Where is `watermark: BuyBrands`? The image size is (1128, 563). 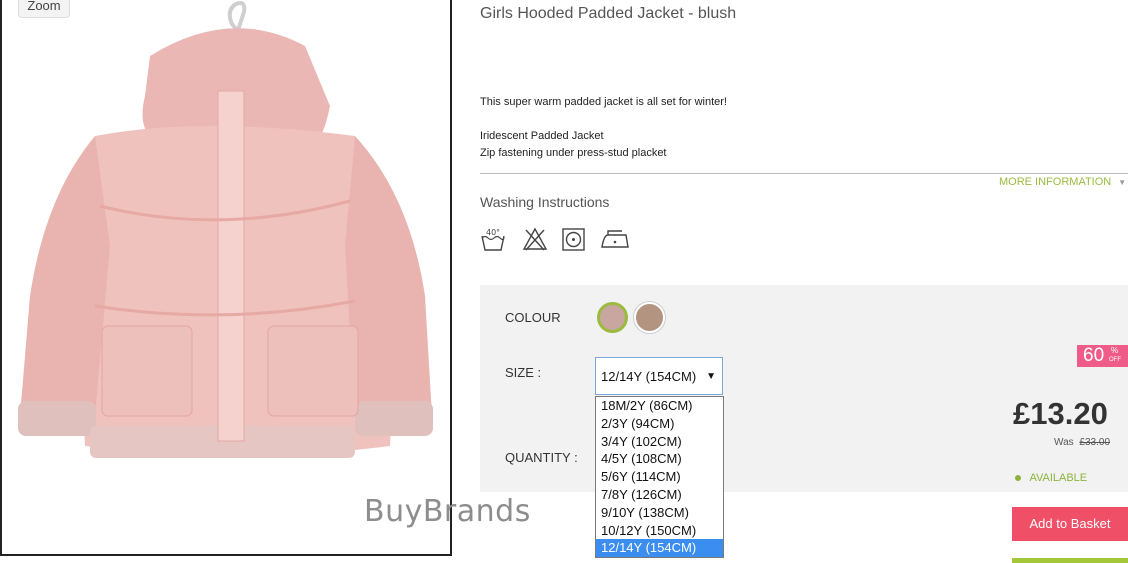
watermark: BuyBrands is located at coordinates (447, 511).